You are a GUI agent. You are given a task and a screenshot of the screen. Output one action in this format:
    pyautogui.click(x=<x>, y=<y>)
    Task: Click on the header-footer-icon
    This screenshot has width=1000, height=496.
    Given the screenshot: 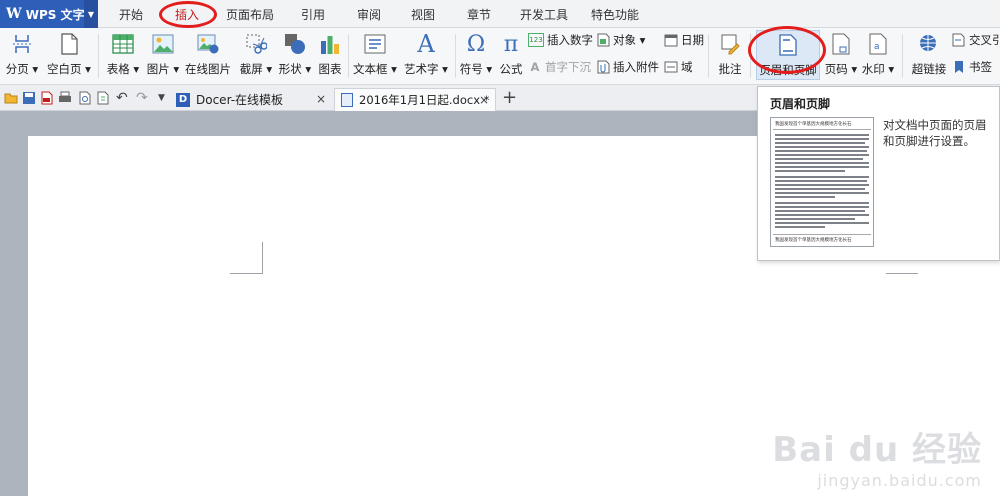 What is the action you would take?
    pyautogui.click(x=788, y=45)
    